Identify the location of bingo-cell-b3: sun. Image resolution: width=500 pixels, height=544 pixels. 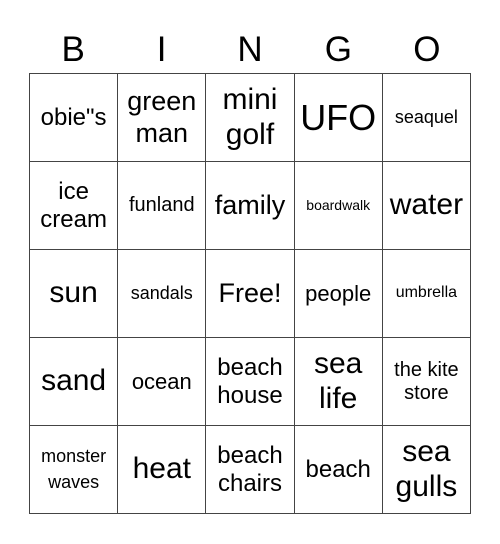
(74, 294).